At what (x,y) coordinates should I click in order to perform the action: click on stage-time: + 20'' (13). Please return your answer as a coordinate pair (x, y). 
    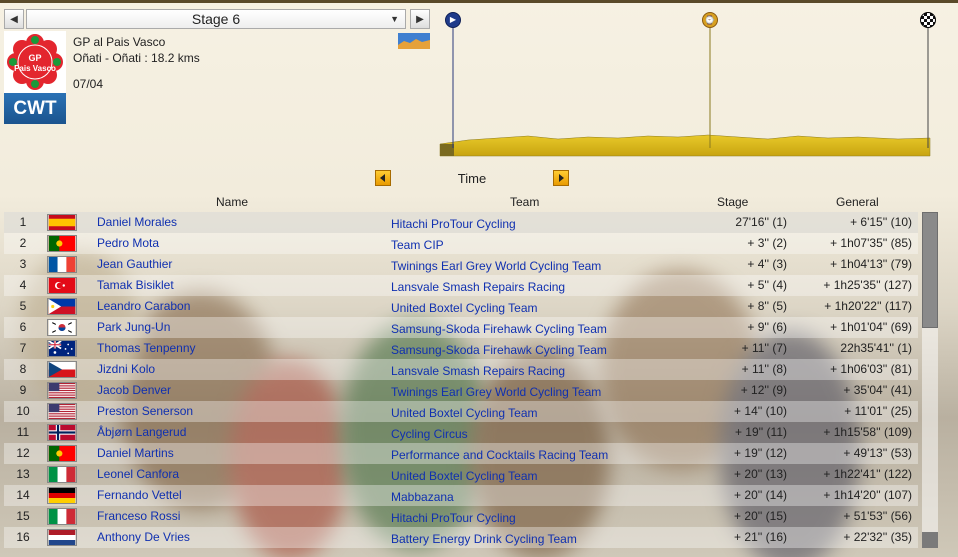
    Looking at the image, I should click on (760, 474).